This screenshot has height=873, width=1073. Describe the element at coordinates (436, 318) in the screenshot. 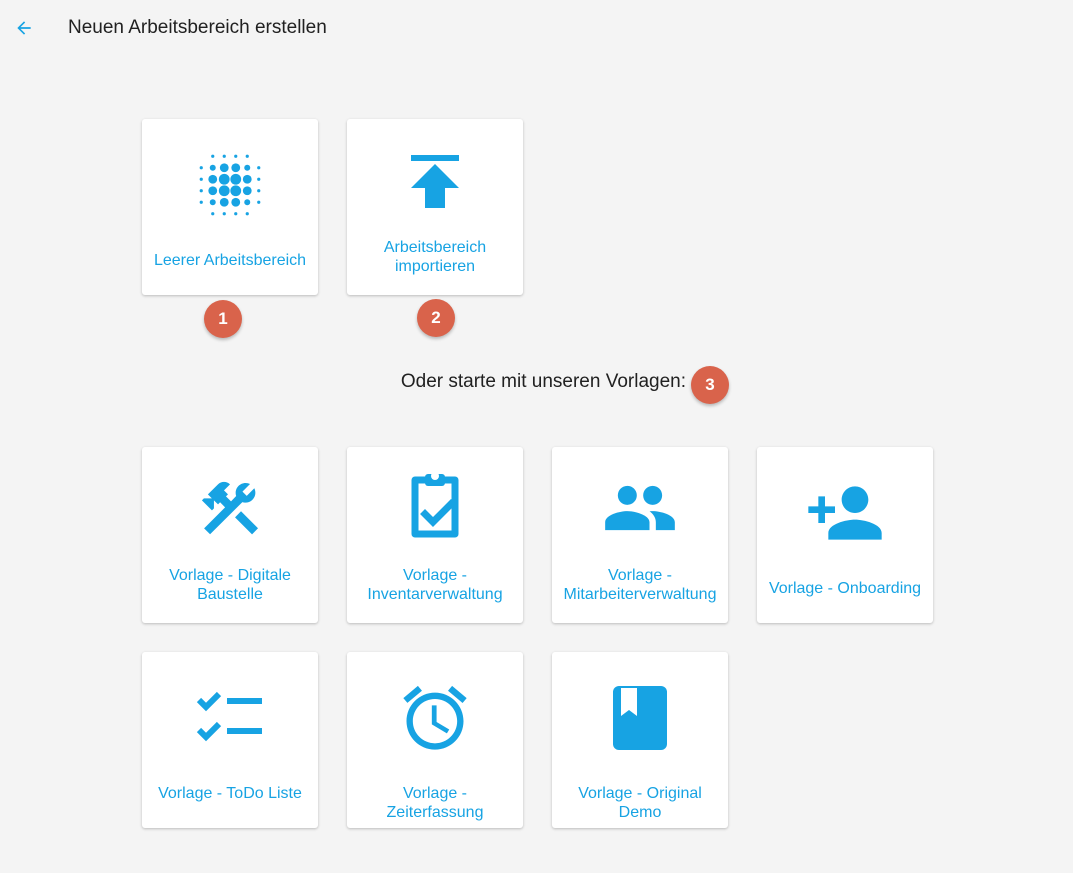

I see `step-badge-2: 2` at that location.